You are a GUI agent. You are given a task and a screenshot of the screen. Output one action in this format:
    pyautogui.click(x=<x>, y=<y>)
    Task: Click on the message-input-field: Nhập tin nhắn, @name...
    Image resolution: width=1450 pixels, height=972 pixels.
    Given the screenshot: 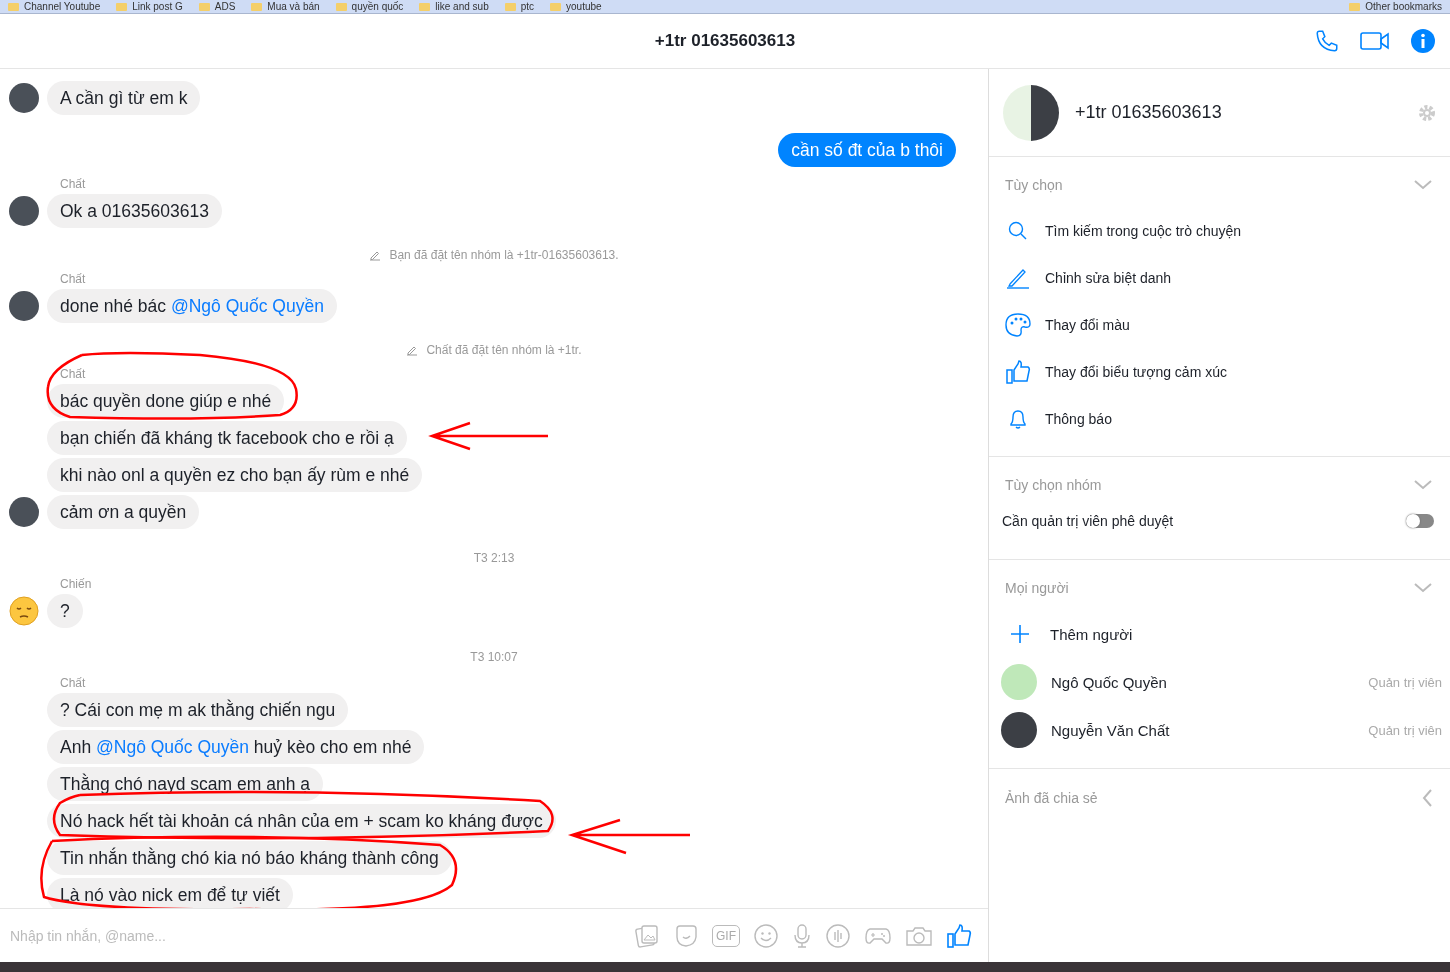 What is the action you would take?
    pyautogui.click(x=321, y=935)
    